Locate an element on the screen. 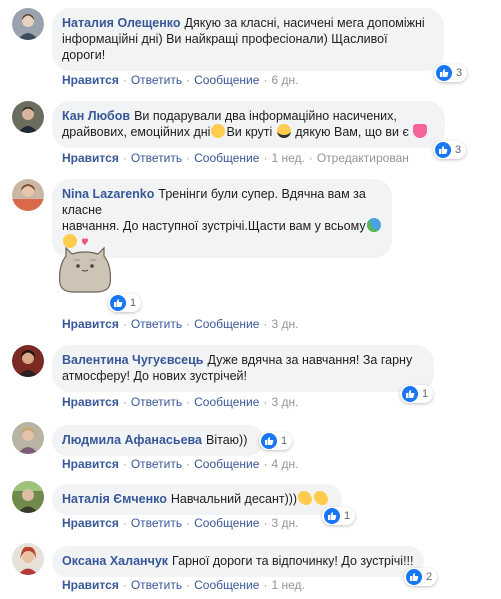 This screenshot has width=501, height=599. comment-bubble: Людмила Афанасьева Вітаю)) is located at coordinates (158, 440).